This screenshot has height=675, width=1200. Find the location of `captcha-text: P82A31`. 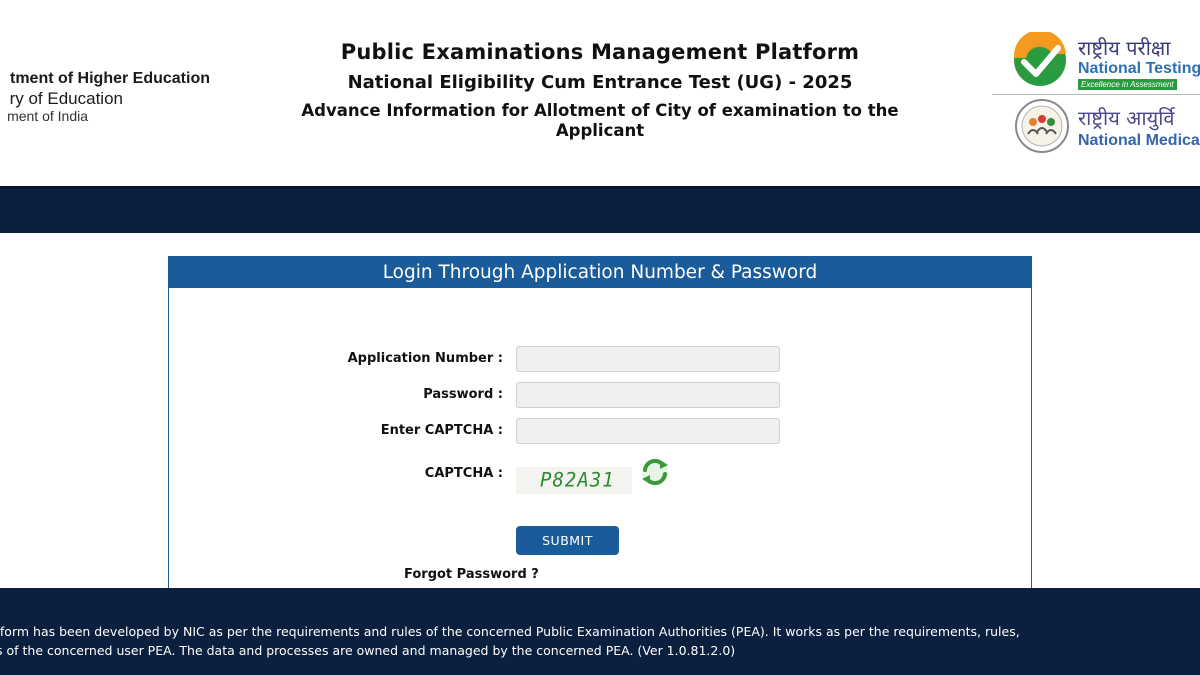

captcha-text: P82A31 is located at coordinates (577, 480).